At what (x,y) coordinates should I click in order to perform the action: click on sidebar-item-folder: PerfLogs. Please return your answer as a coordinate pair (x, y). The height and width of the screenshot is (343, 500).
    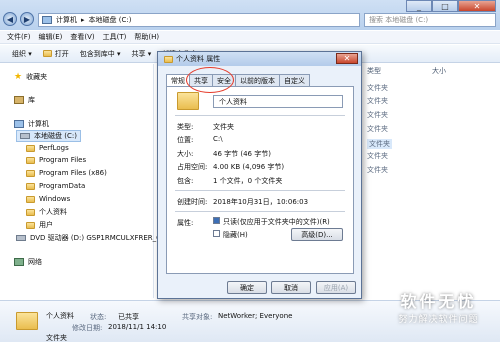
    Looking at the image, I should click on (47, 148).